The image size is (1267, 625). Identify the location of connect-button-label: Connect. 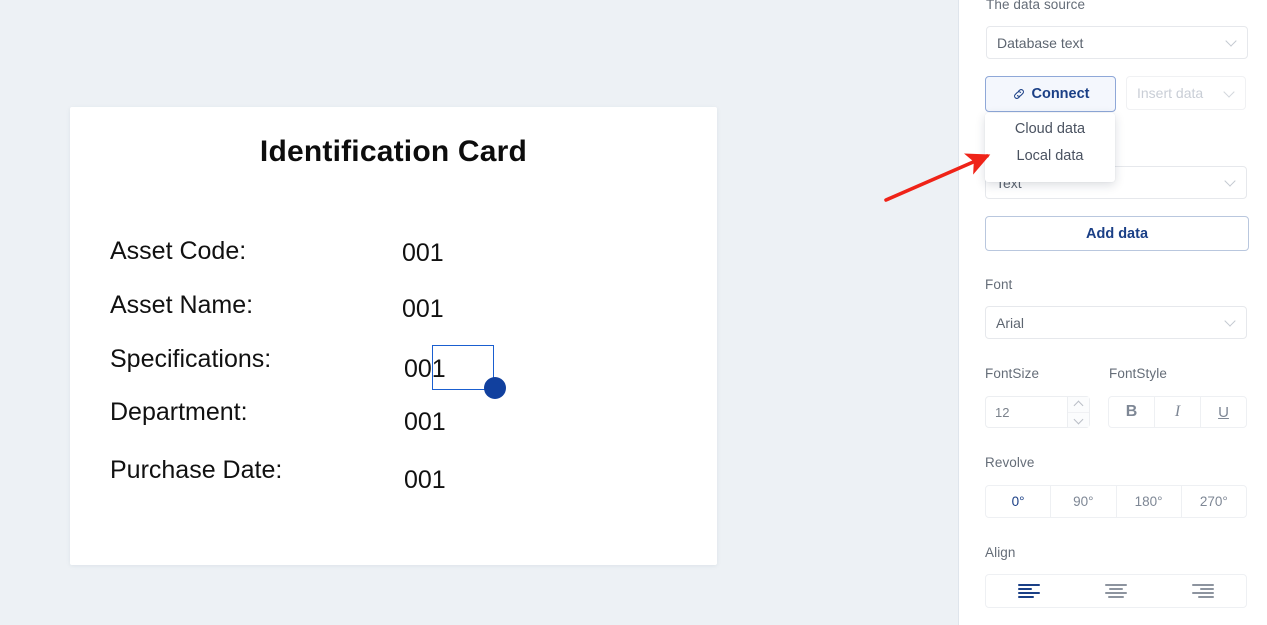
(1060, 94).